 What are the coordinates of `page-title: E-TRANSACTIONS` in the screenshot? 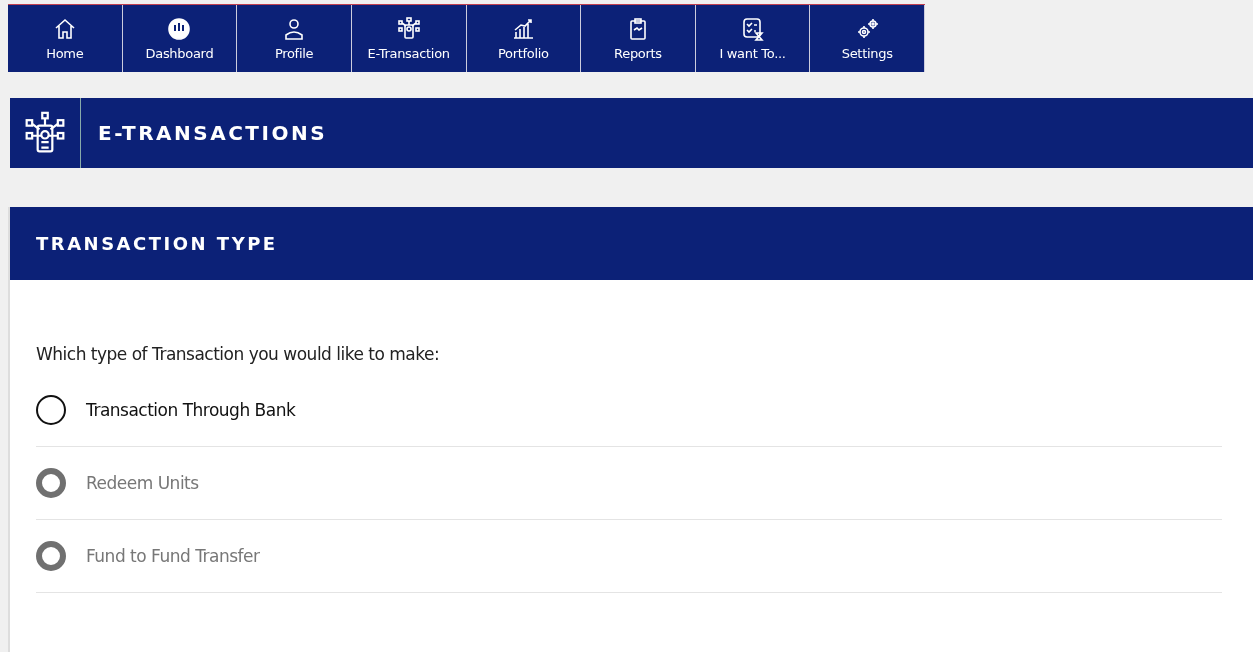 It's located at (213, 133).